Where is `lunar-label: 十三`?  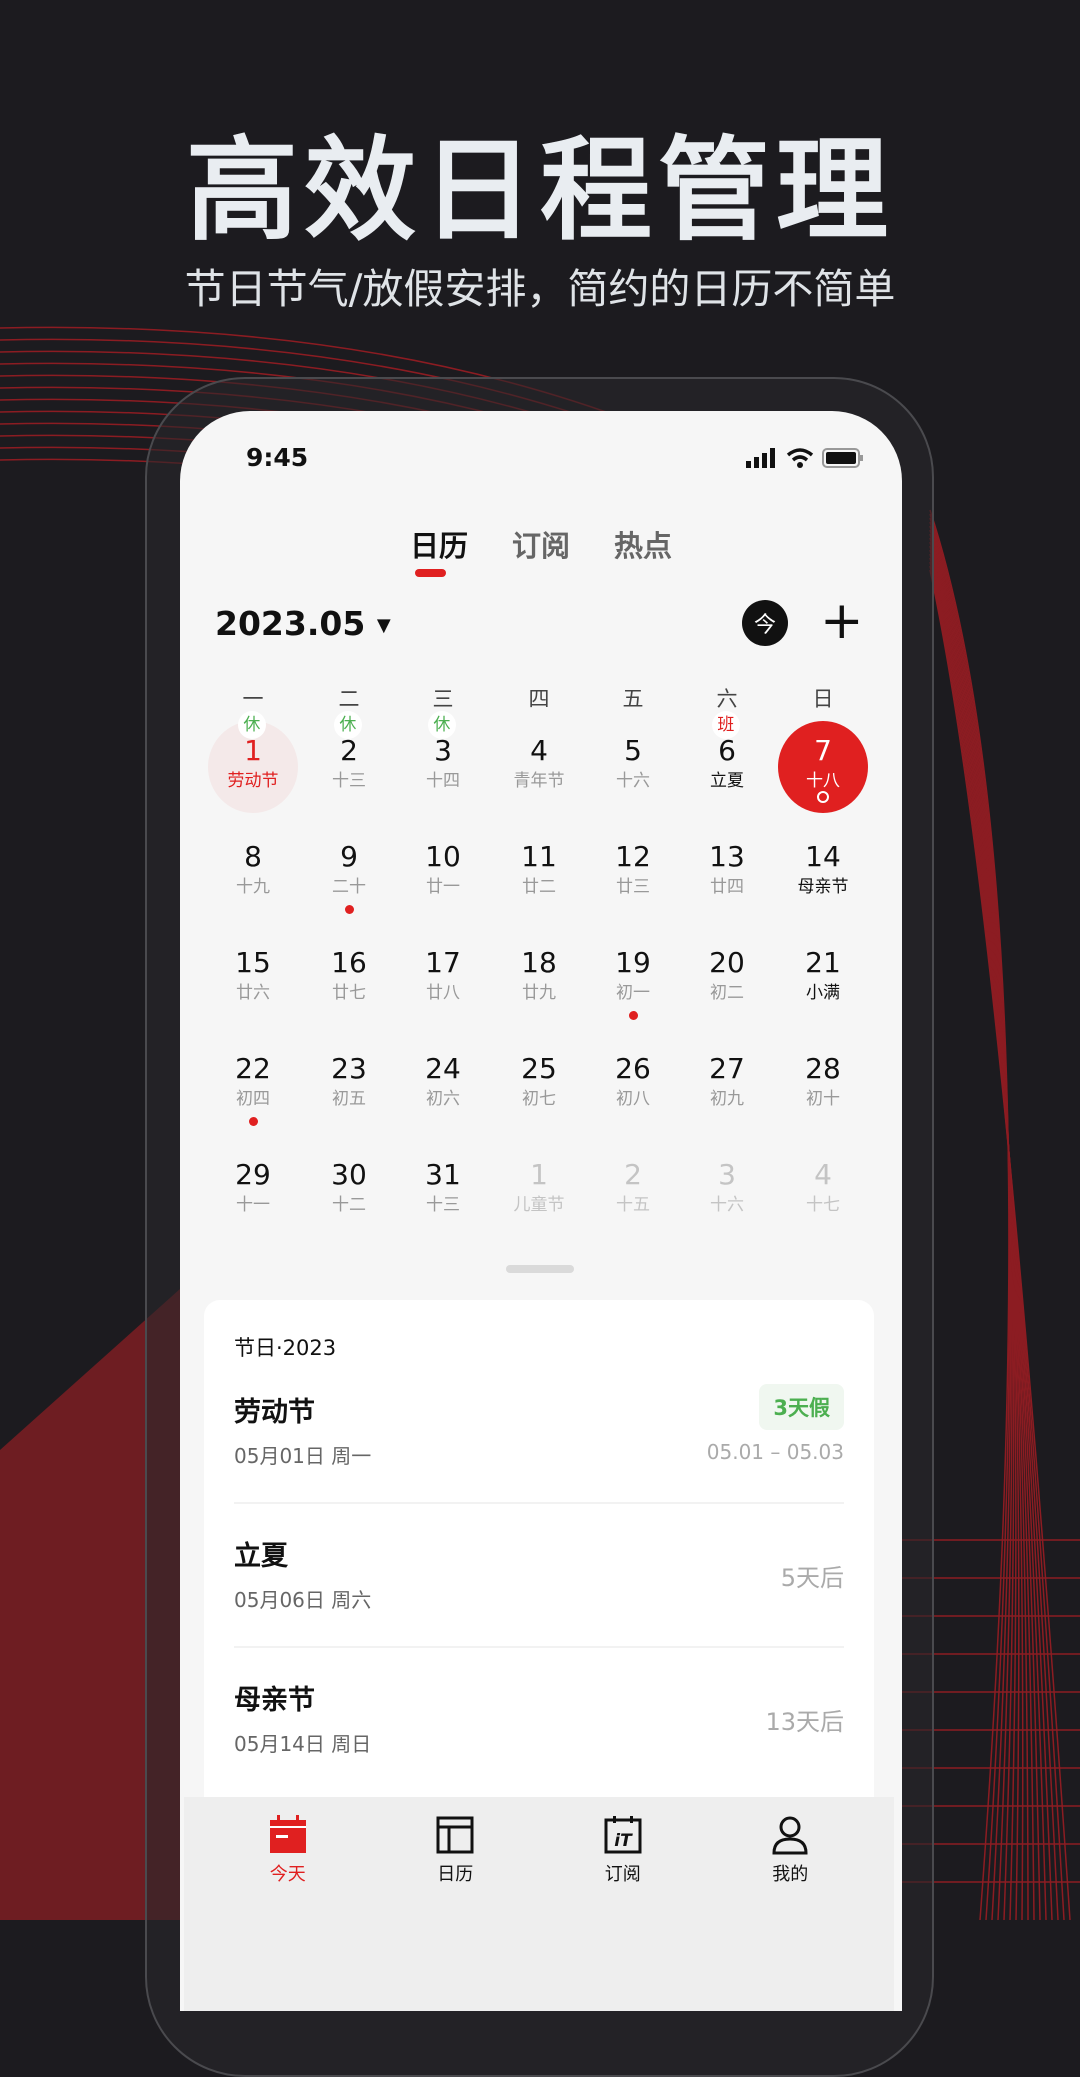 lunar-label: 十三 is located at coordinates (349, 781).